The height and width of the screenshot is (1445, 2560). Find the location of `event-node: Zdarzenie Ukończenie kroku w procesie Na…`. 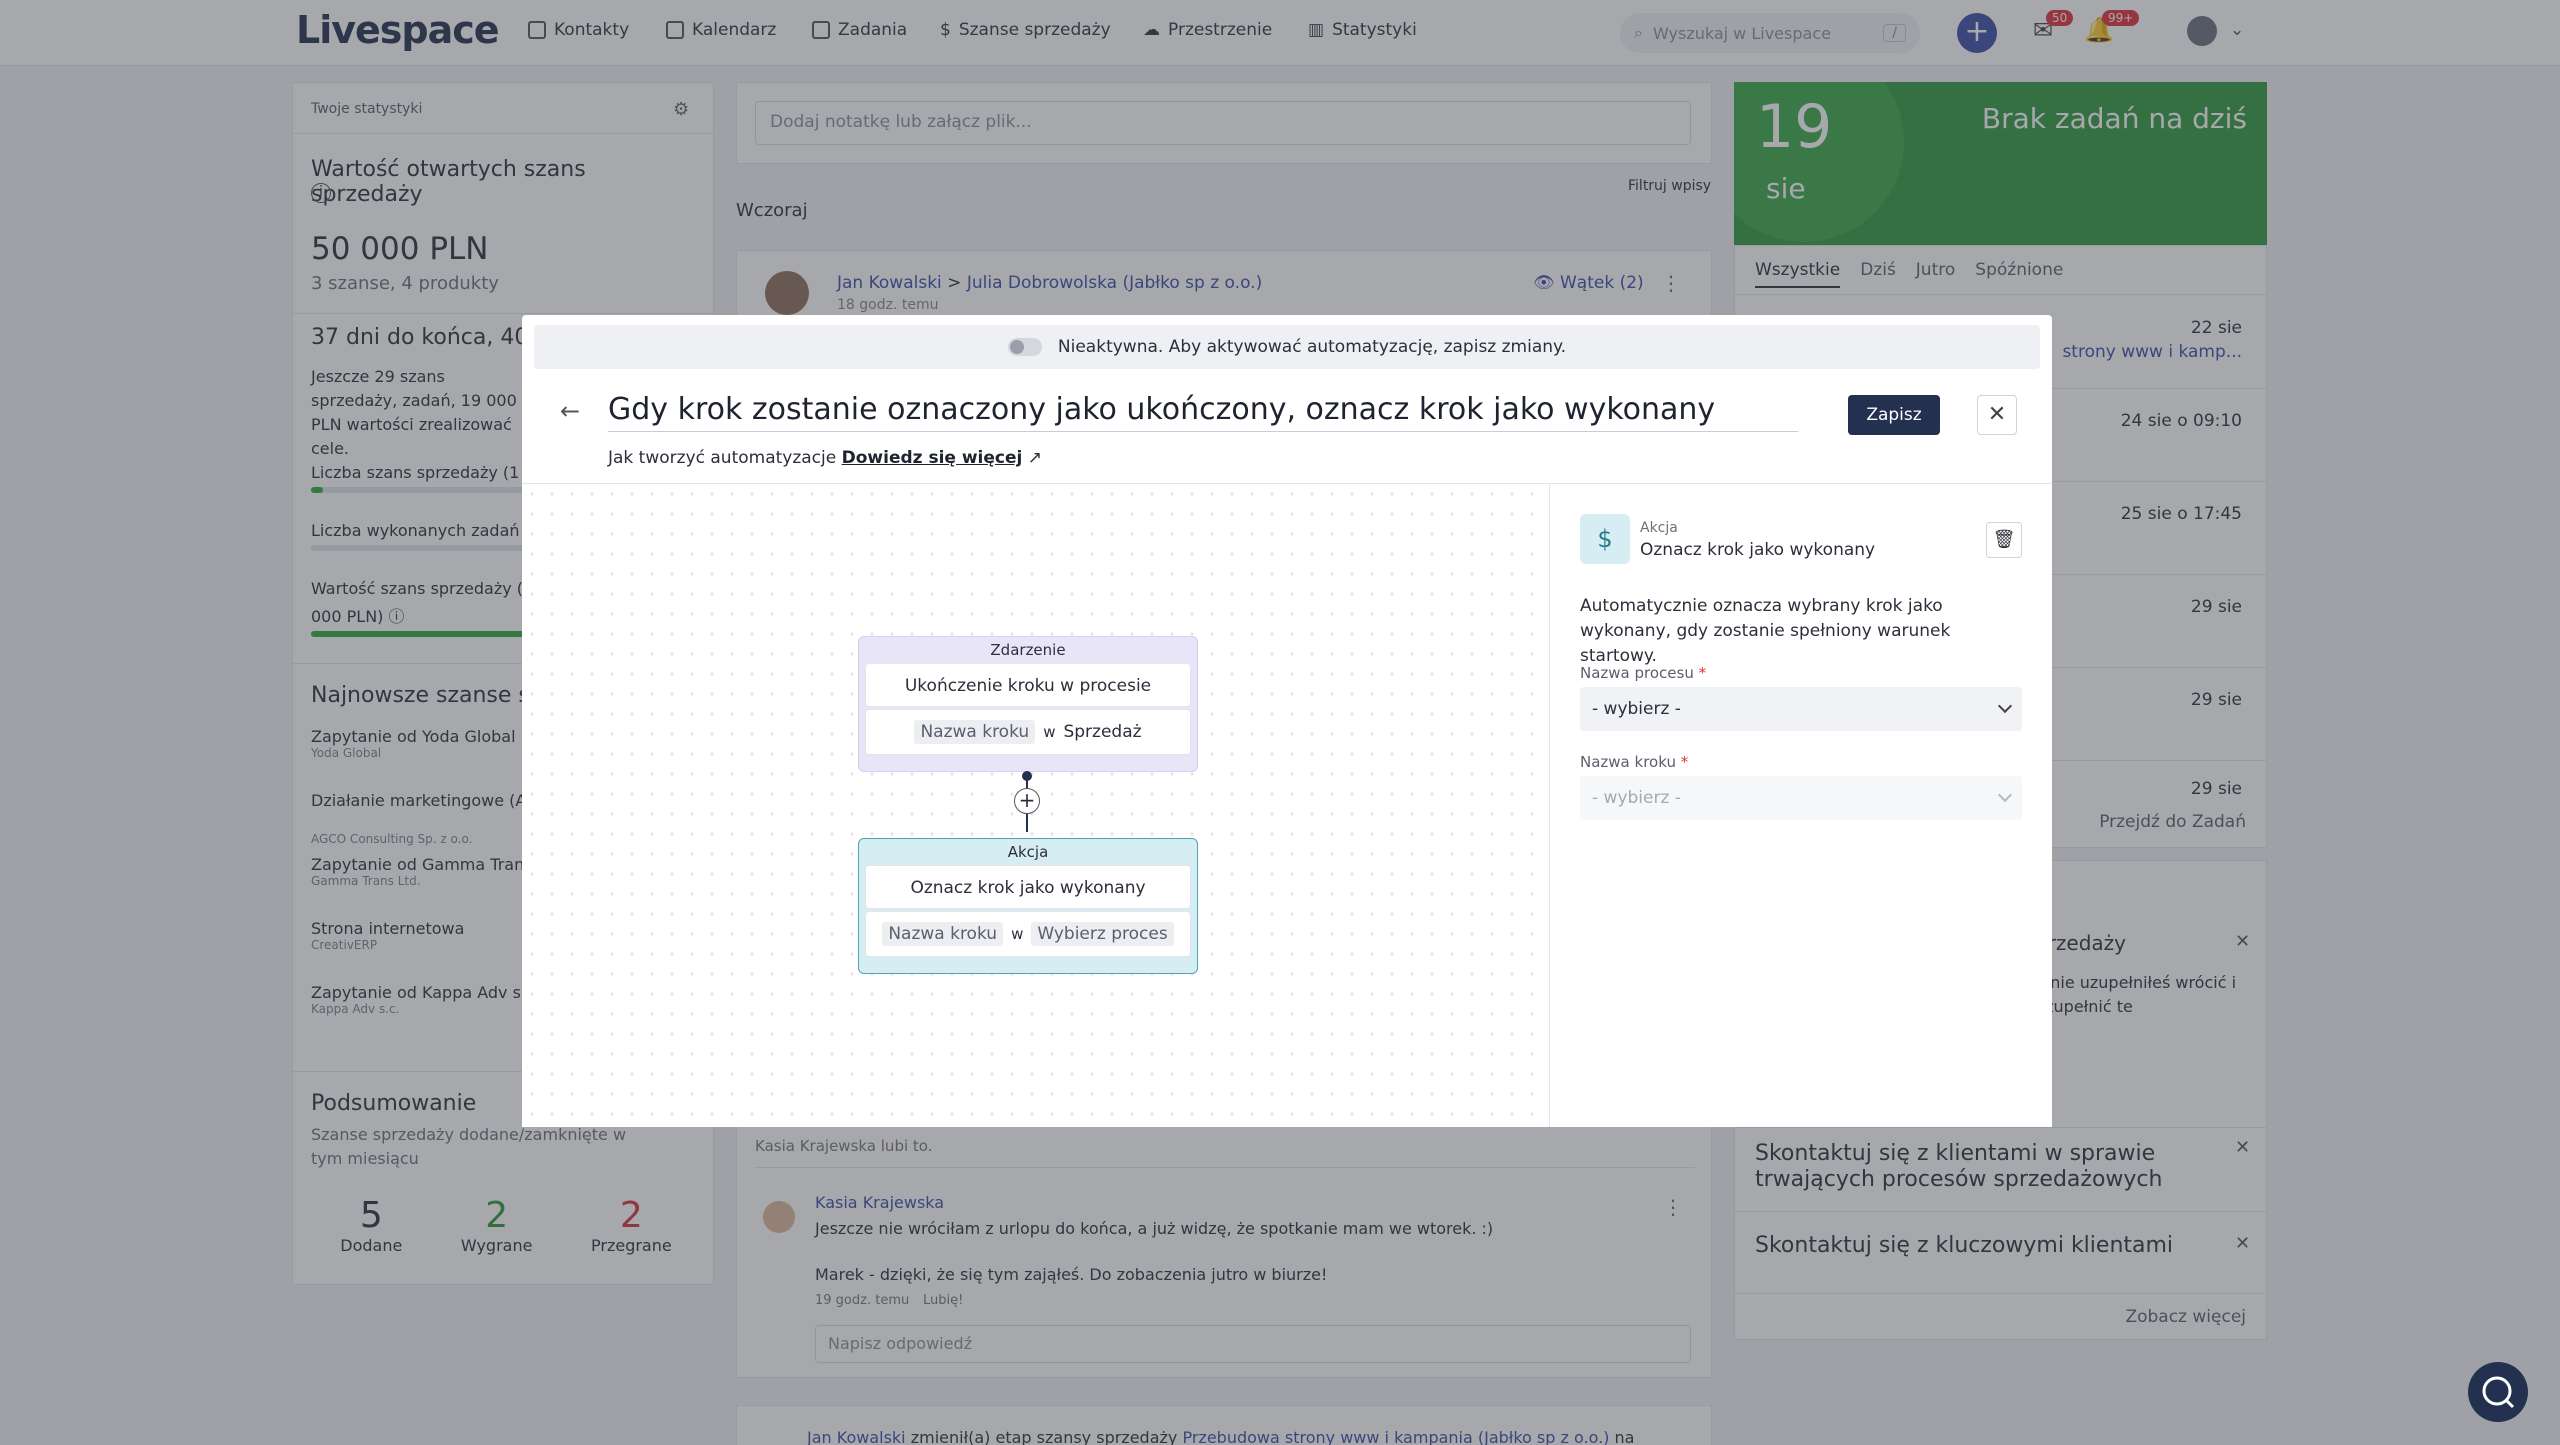

event-node: Zdarzenie Ukończenie kroku w procesie Na… is located at coordinates (1028, 704).